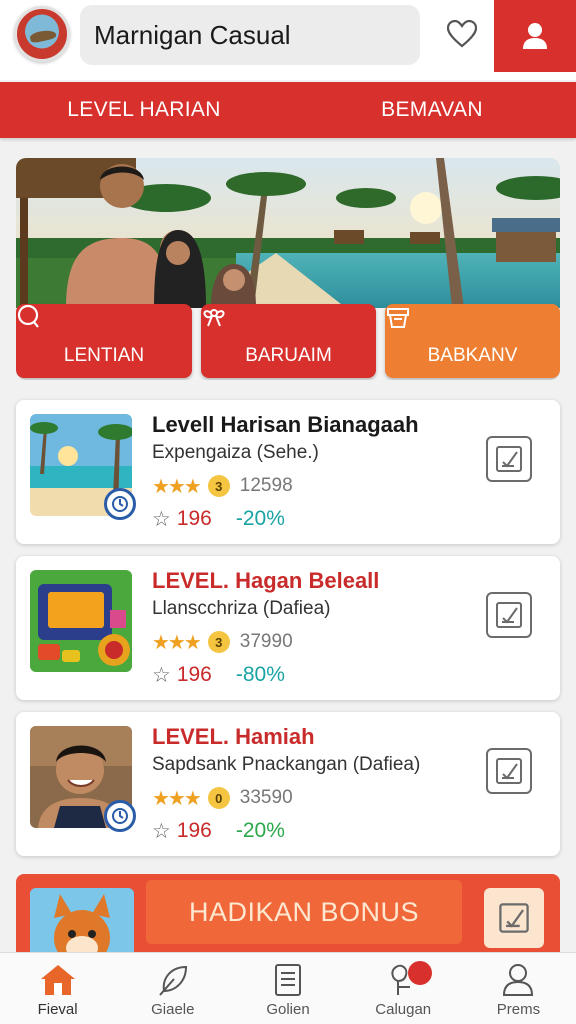 Image resolution: width=576 pixels, height=1024 pixels. Describe the element at coordinates (266, 797) in the screenshot. I see `card-count: 33590` at that location.